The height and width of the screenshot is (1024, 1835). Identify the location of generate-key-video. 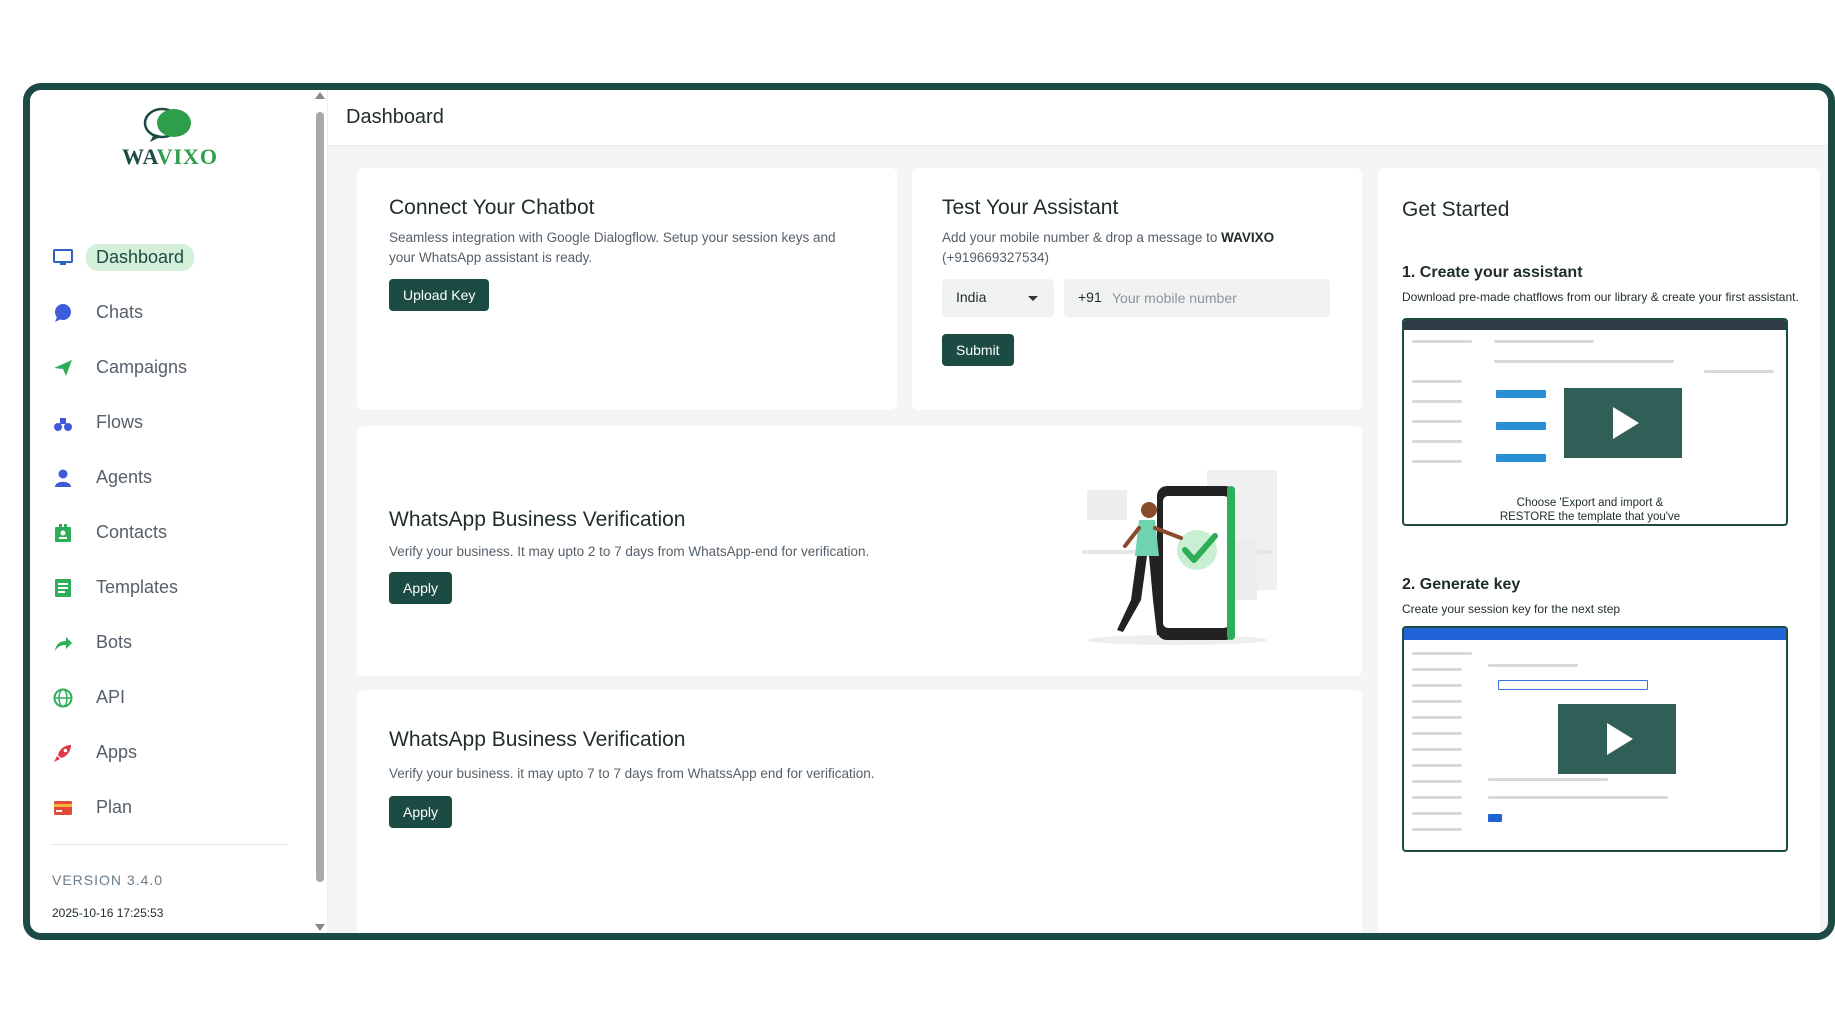
(1595, 739).